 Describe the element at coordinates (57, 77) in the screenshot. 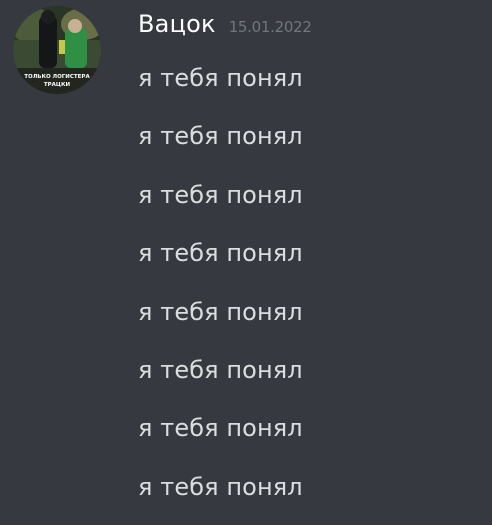

I see `svg-text: ТОЛЬКО ЛОГИСТЕРА` at that location.